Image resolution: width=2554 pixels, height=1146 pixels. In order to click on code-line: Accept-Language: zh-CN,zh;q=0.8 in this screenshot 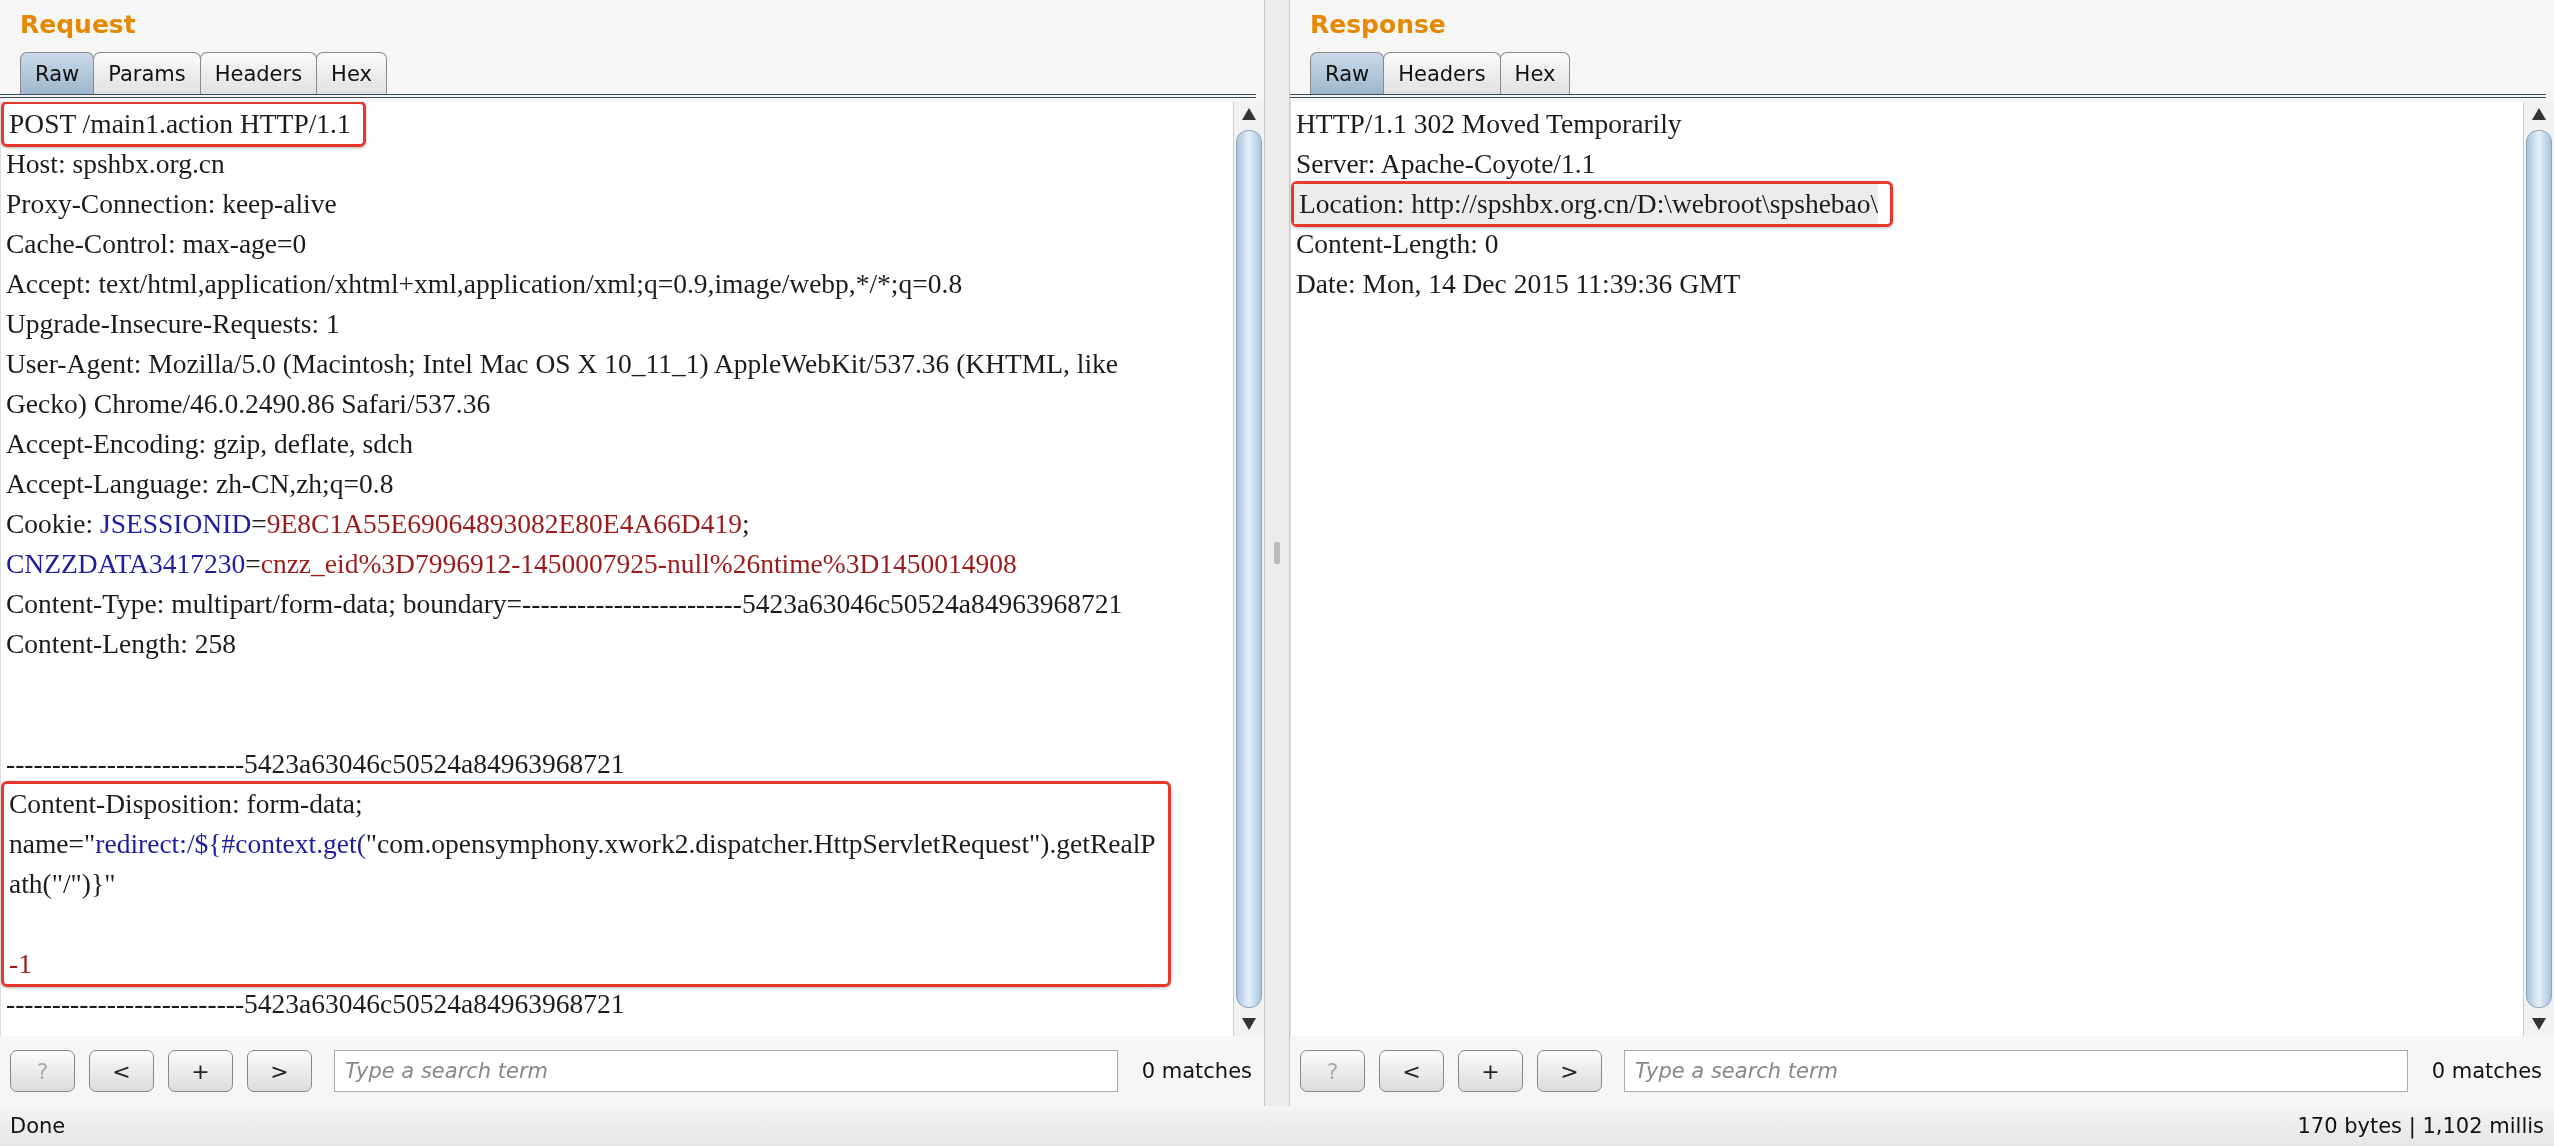, I will do `click(200, 484)`.